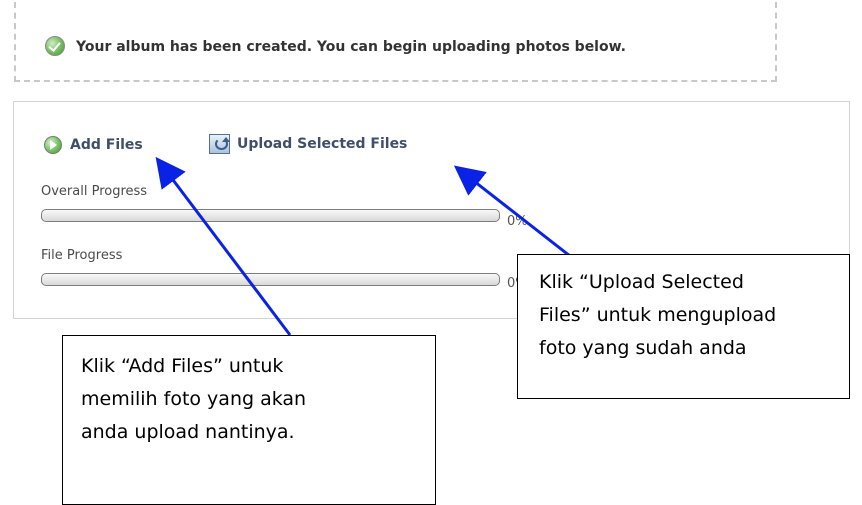  Describe the element at coordinates (82, 255) in the screenshot. I see `file-progress-label: File Progress` at that location.